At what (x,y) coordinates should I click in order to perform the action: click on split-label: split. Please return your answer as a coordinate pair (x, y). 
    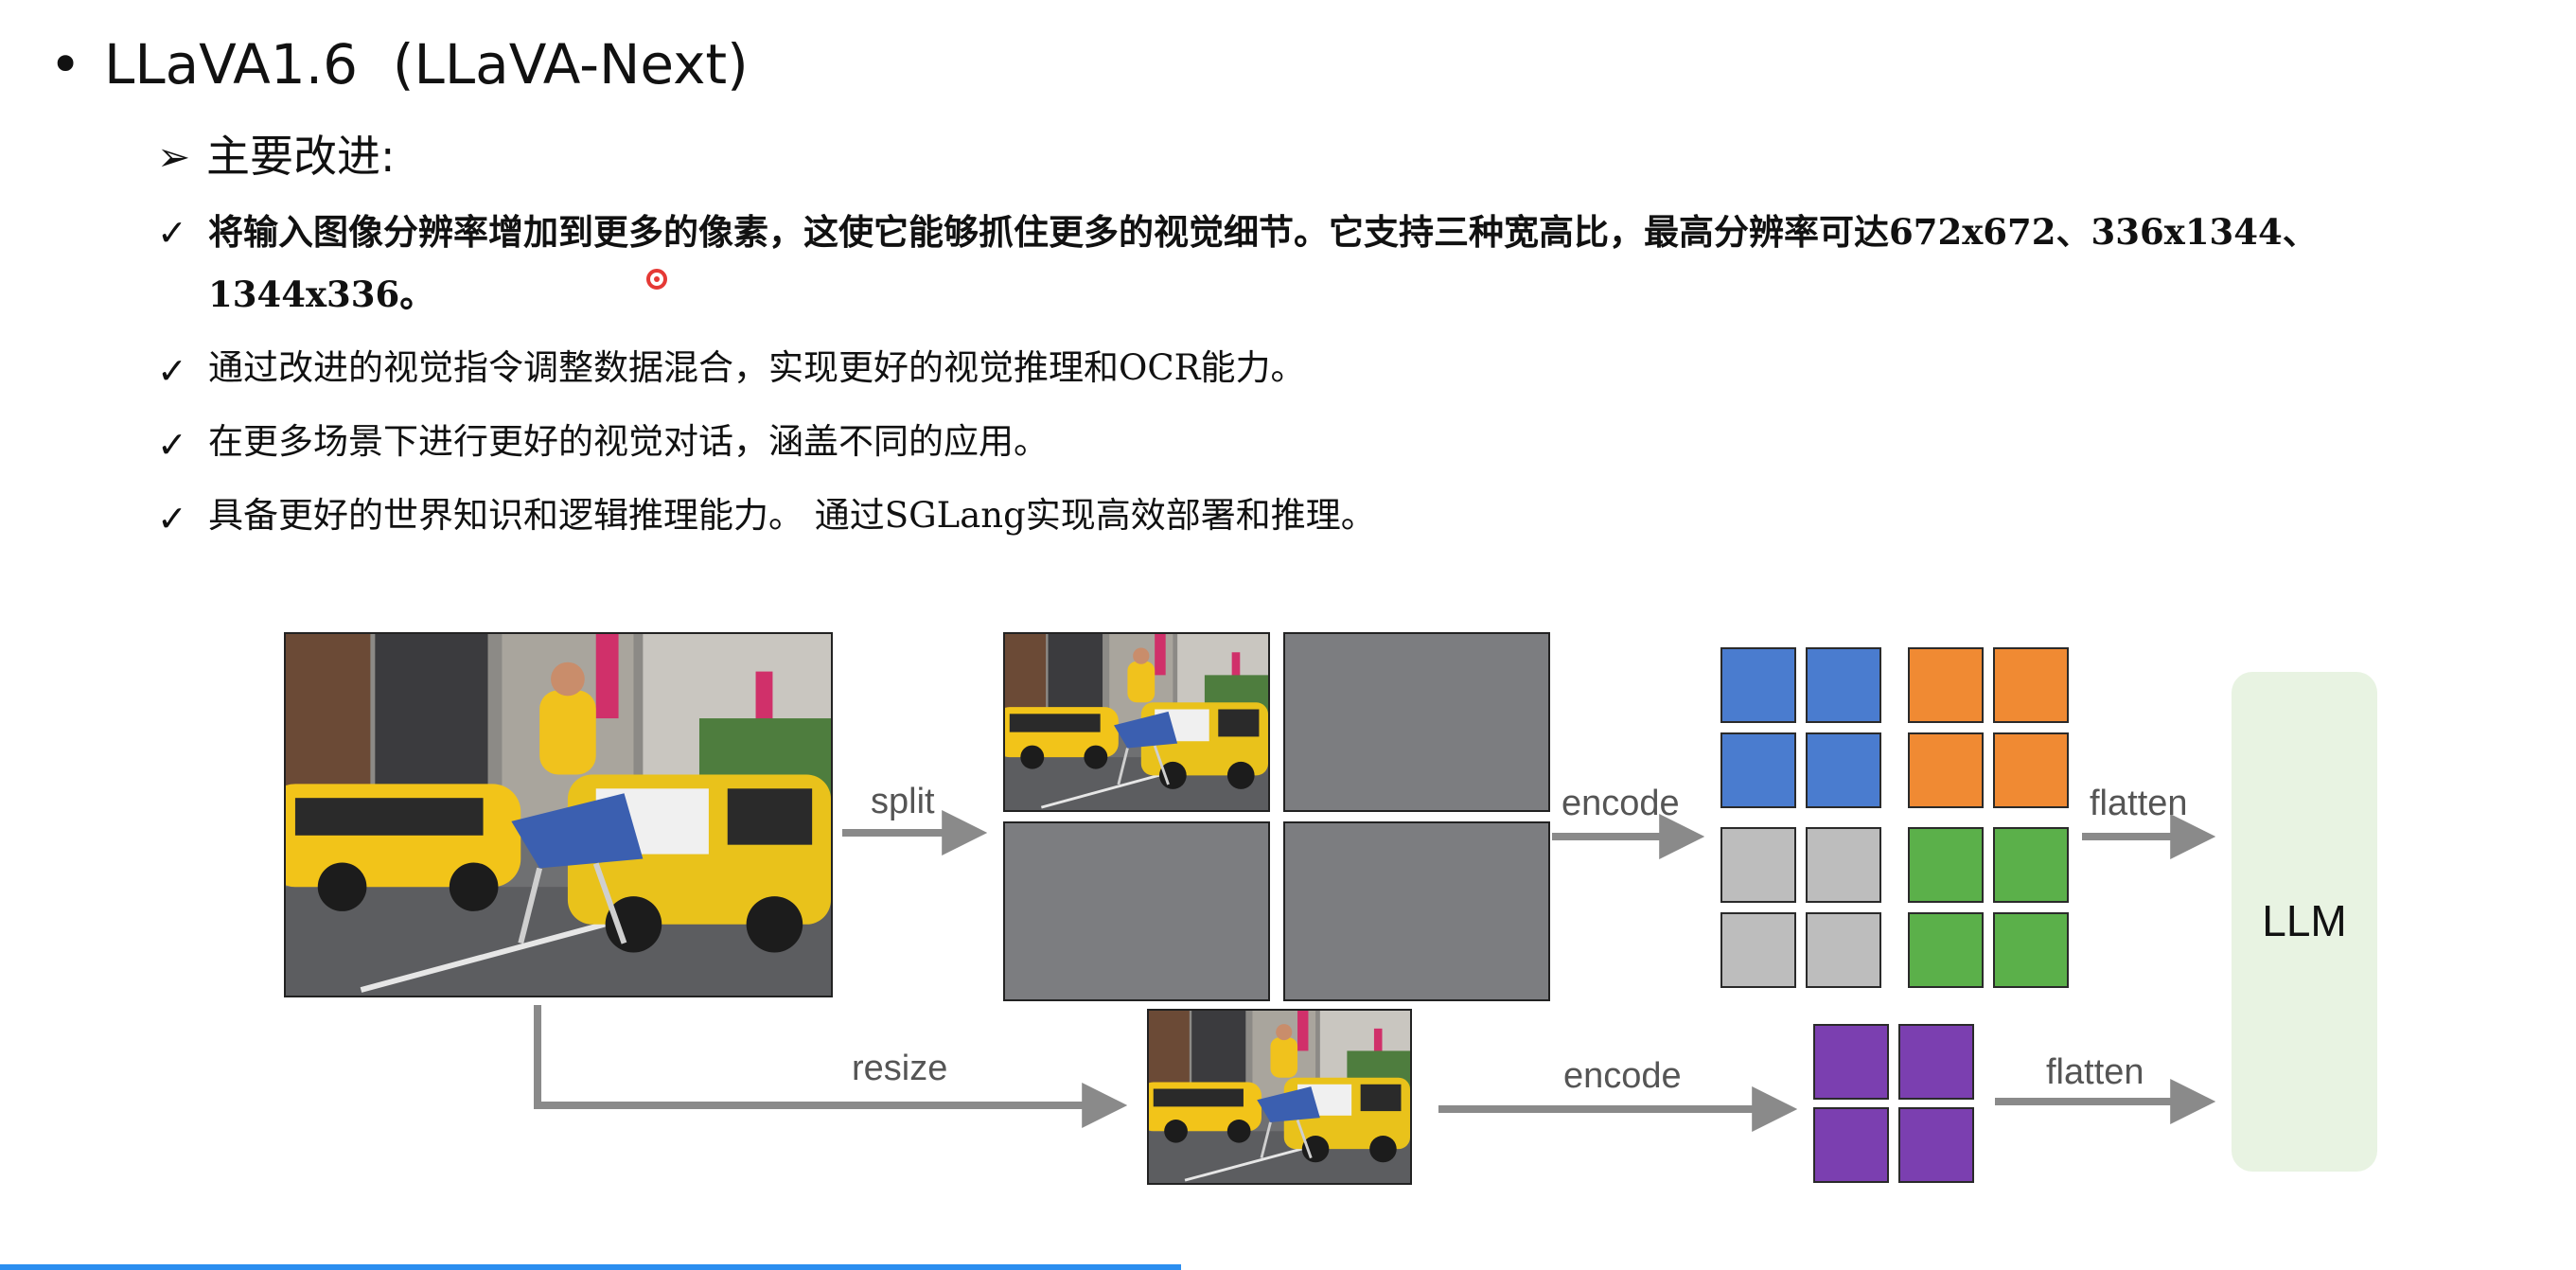
    Looking at the image, I should click on (903, 801).